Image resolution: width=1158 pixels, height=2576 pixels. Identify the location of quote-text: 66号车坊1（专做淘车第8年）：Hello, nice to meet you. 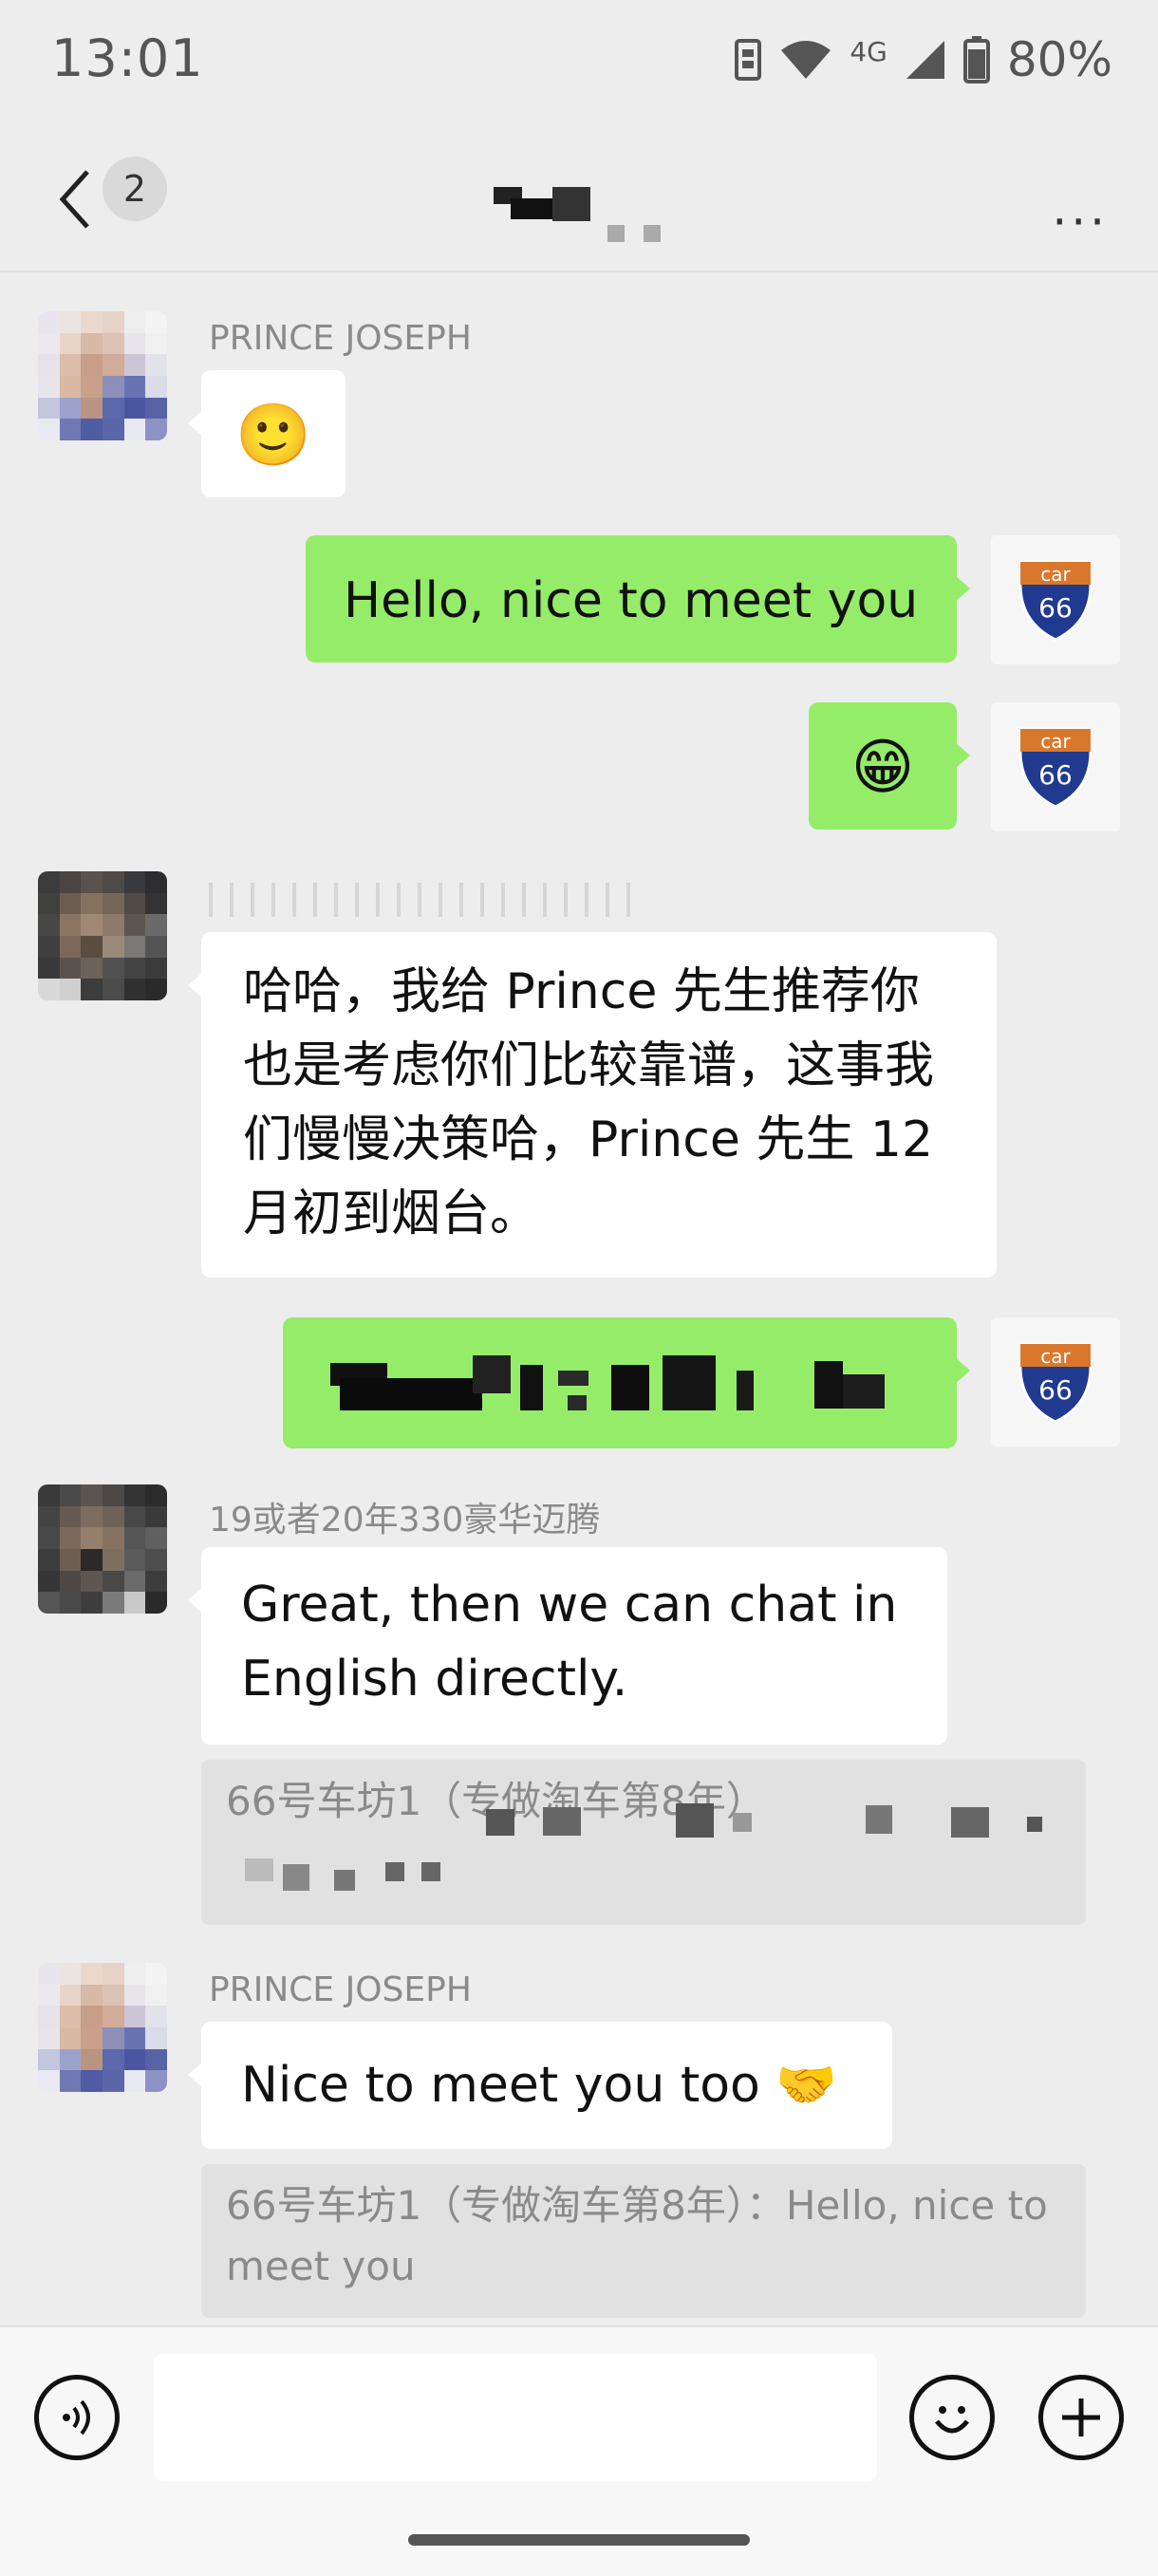
(637, 2235).